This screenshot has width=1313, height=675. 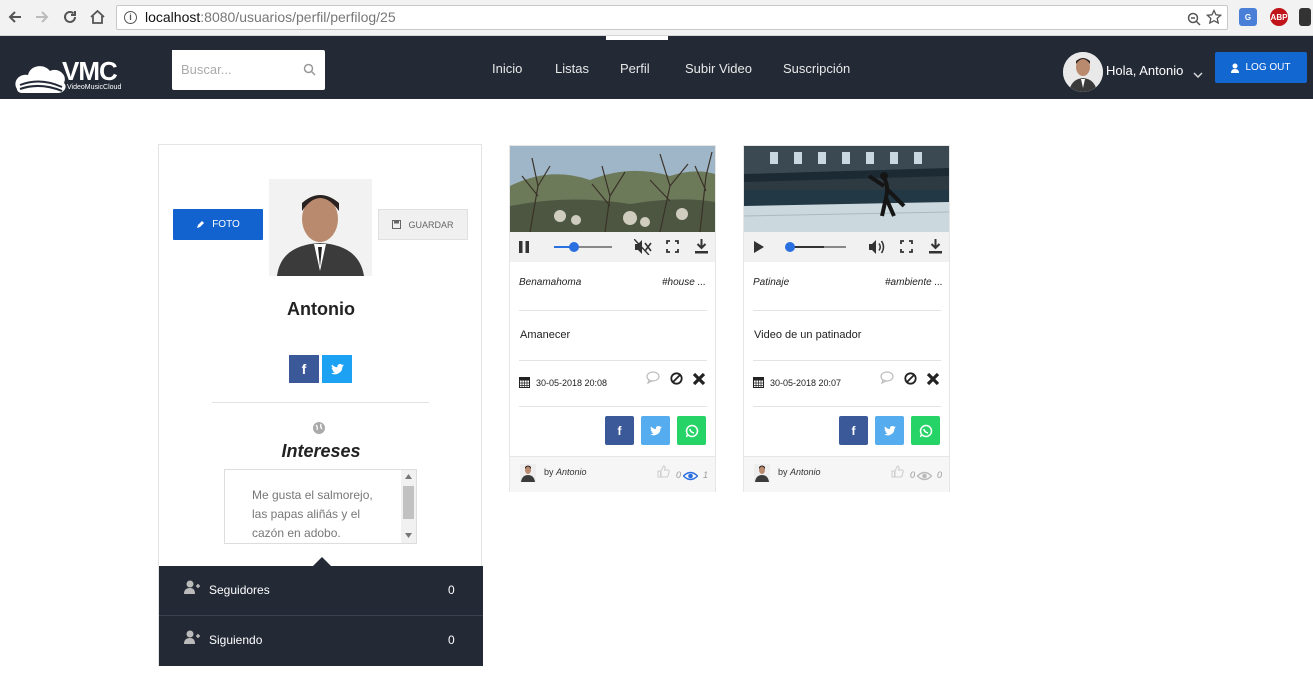 I want to click on video-author-line: by Antonio, so click(x=565, y=472).